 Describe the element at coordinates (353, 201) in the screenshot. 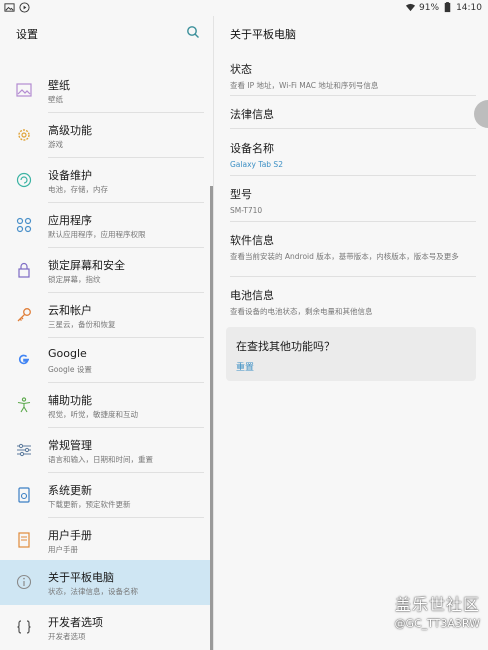

I see `info-item-model: 型号 SM-T710` at that location.